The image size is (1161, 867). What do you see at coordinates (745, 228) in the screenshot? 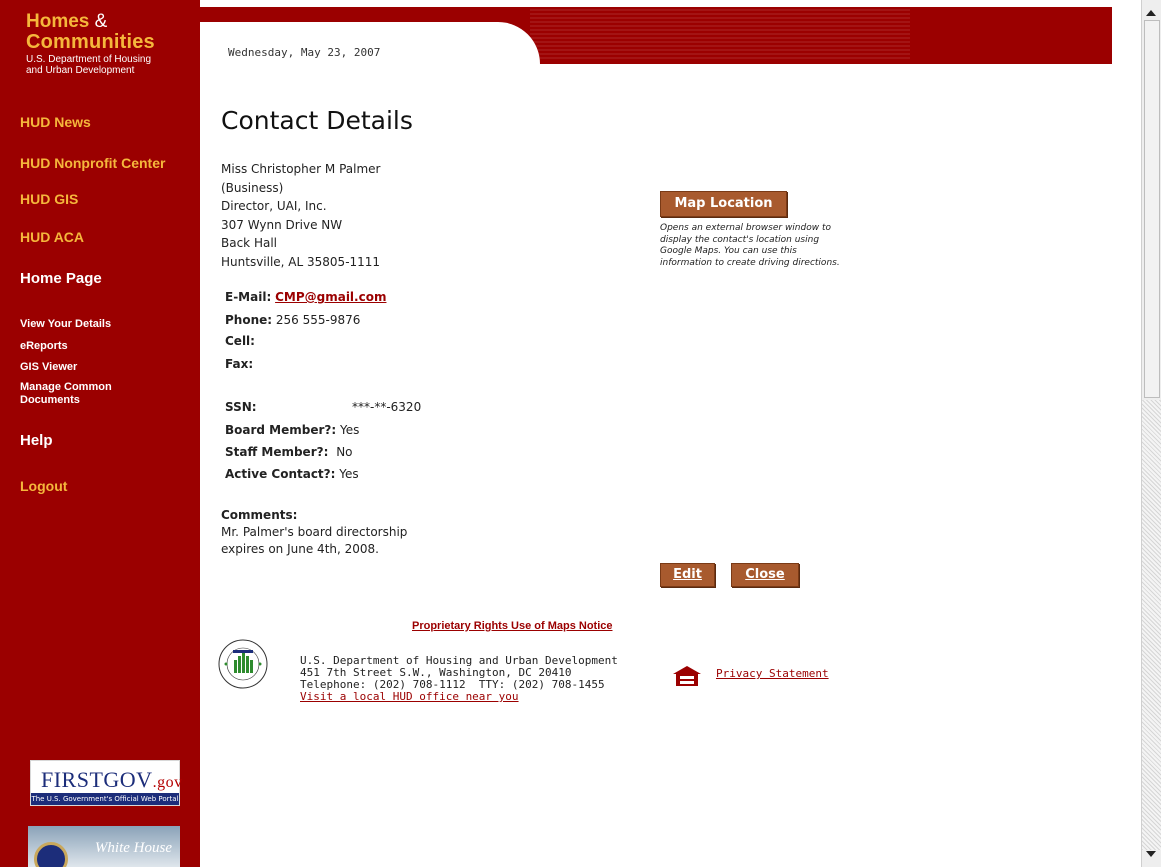
I see `map-note-line: Opens an external browser window to` at bounding box center [745, 228].